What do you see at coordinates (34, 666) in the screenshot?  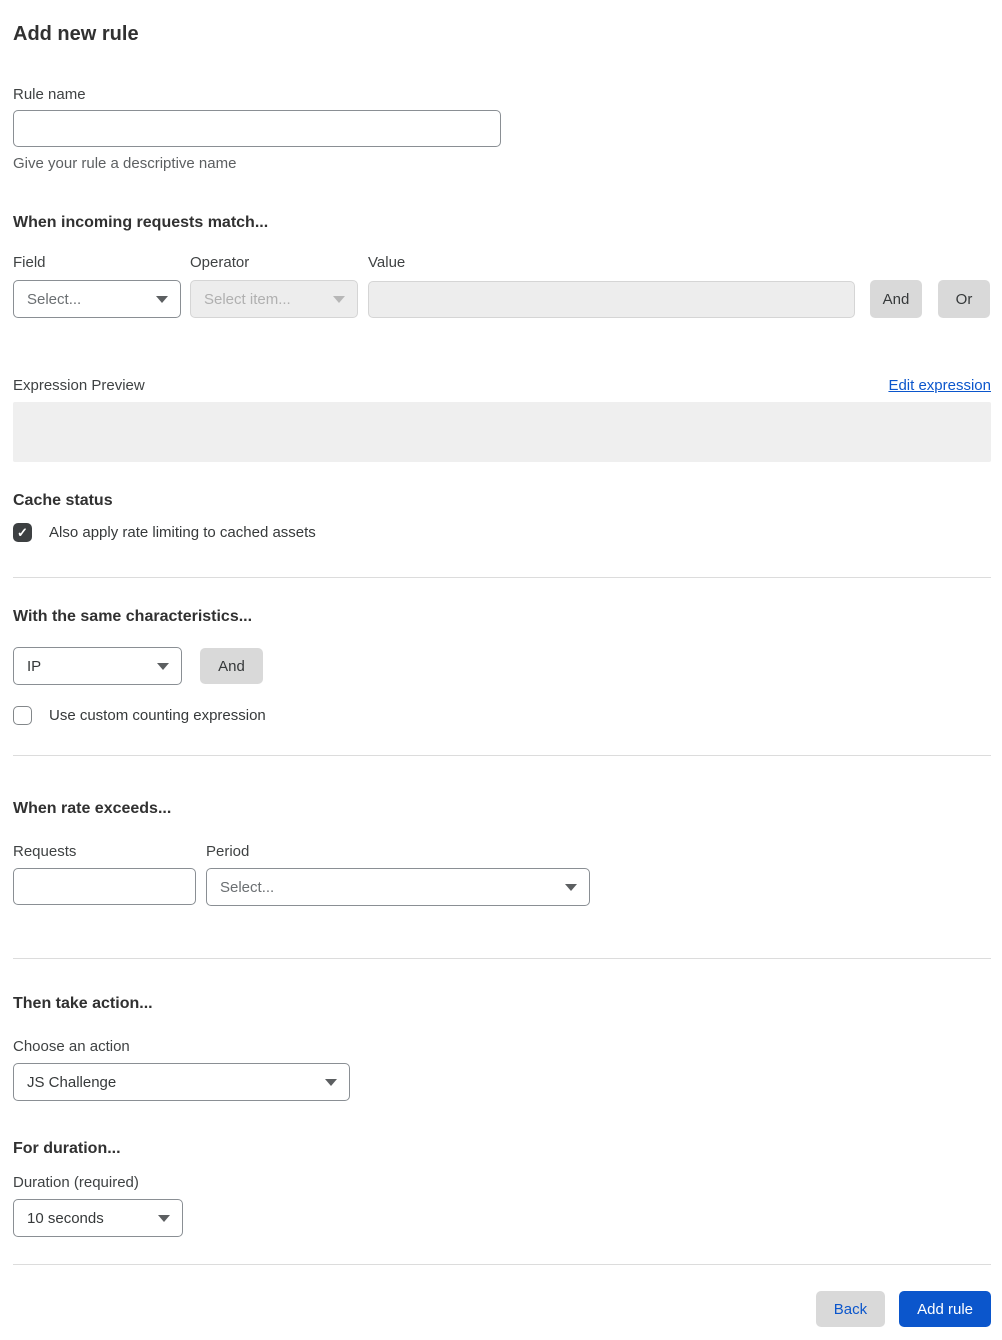 I see `characteristic-select-value: IP` at bounding box center [34, 666].